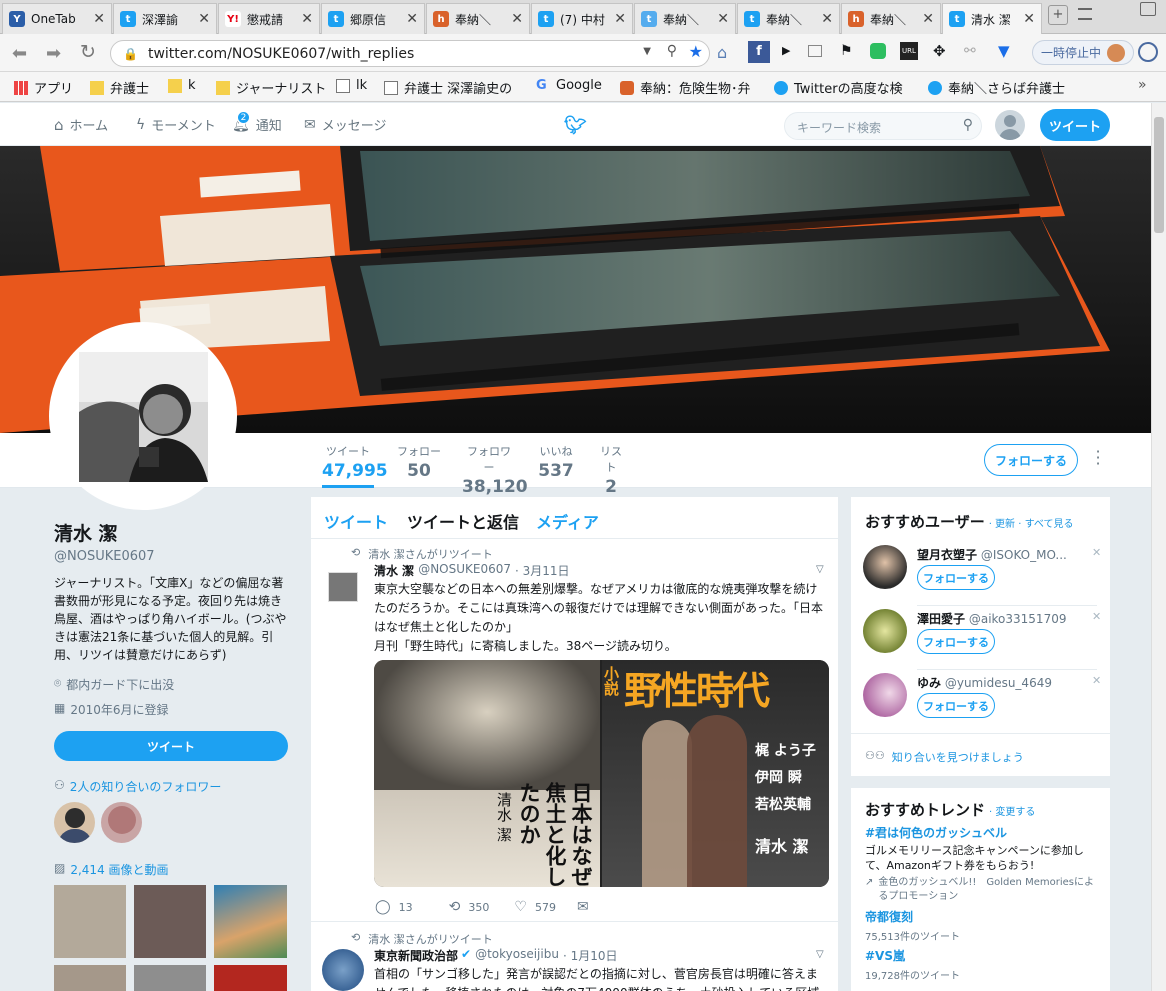 The image size is (1166, 991). I want to click on bookmark-icon: ⚑, so click(846, 51).